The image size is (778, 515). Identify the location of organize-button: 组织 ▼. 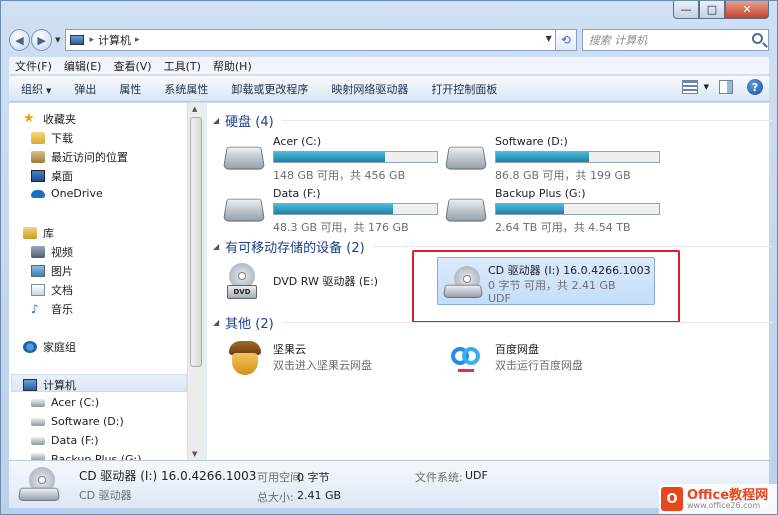
(36, 89).